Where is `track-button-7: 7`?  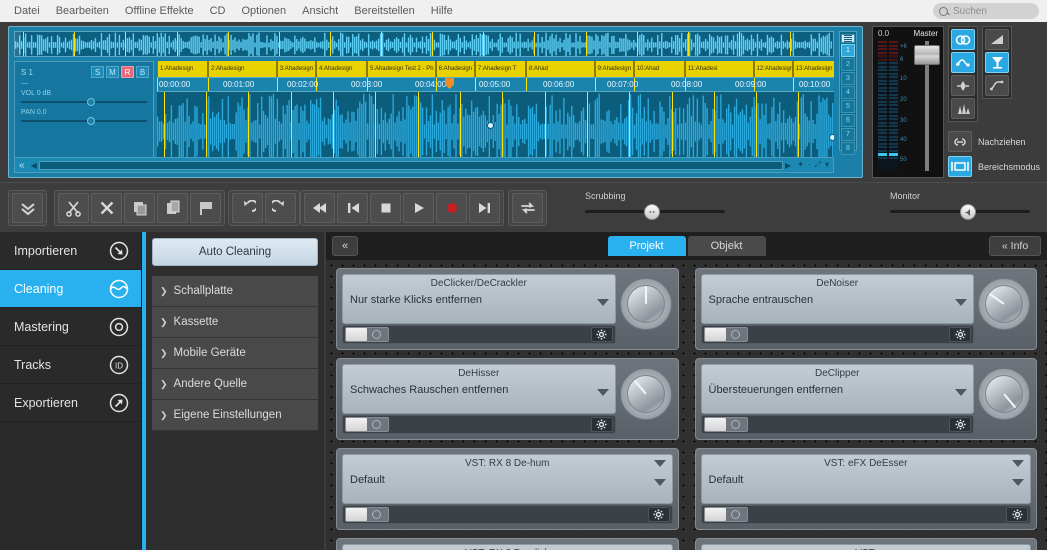 track-button-7: 7 is located at coordinates (848, 134).